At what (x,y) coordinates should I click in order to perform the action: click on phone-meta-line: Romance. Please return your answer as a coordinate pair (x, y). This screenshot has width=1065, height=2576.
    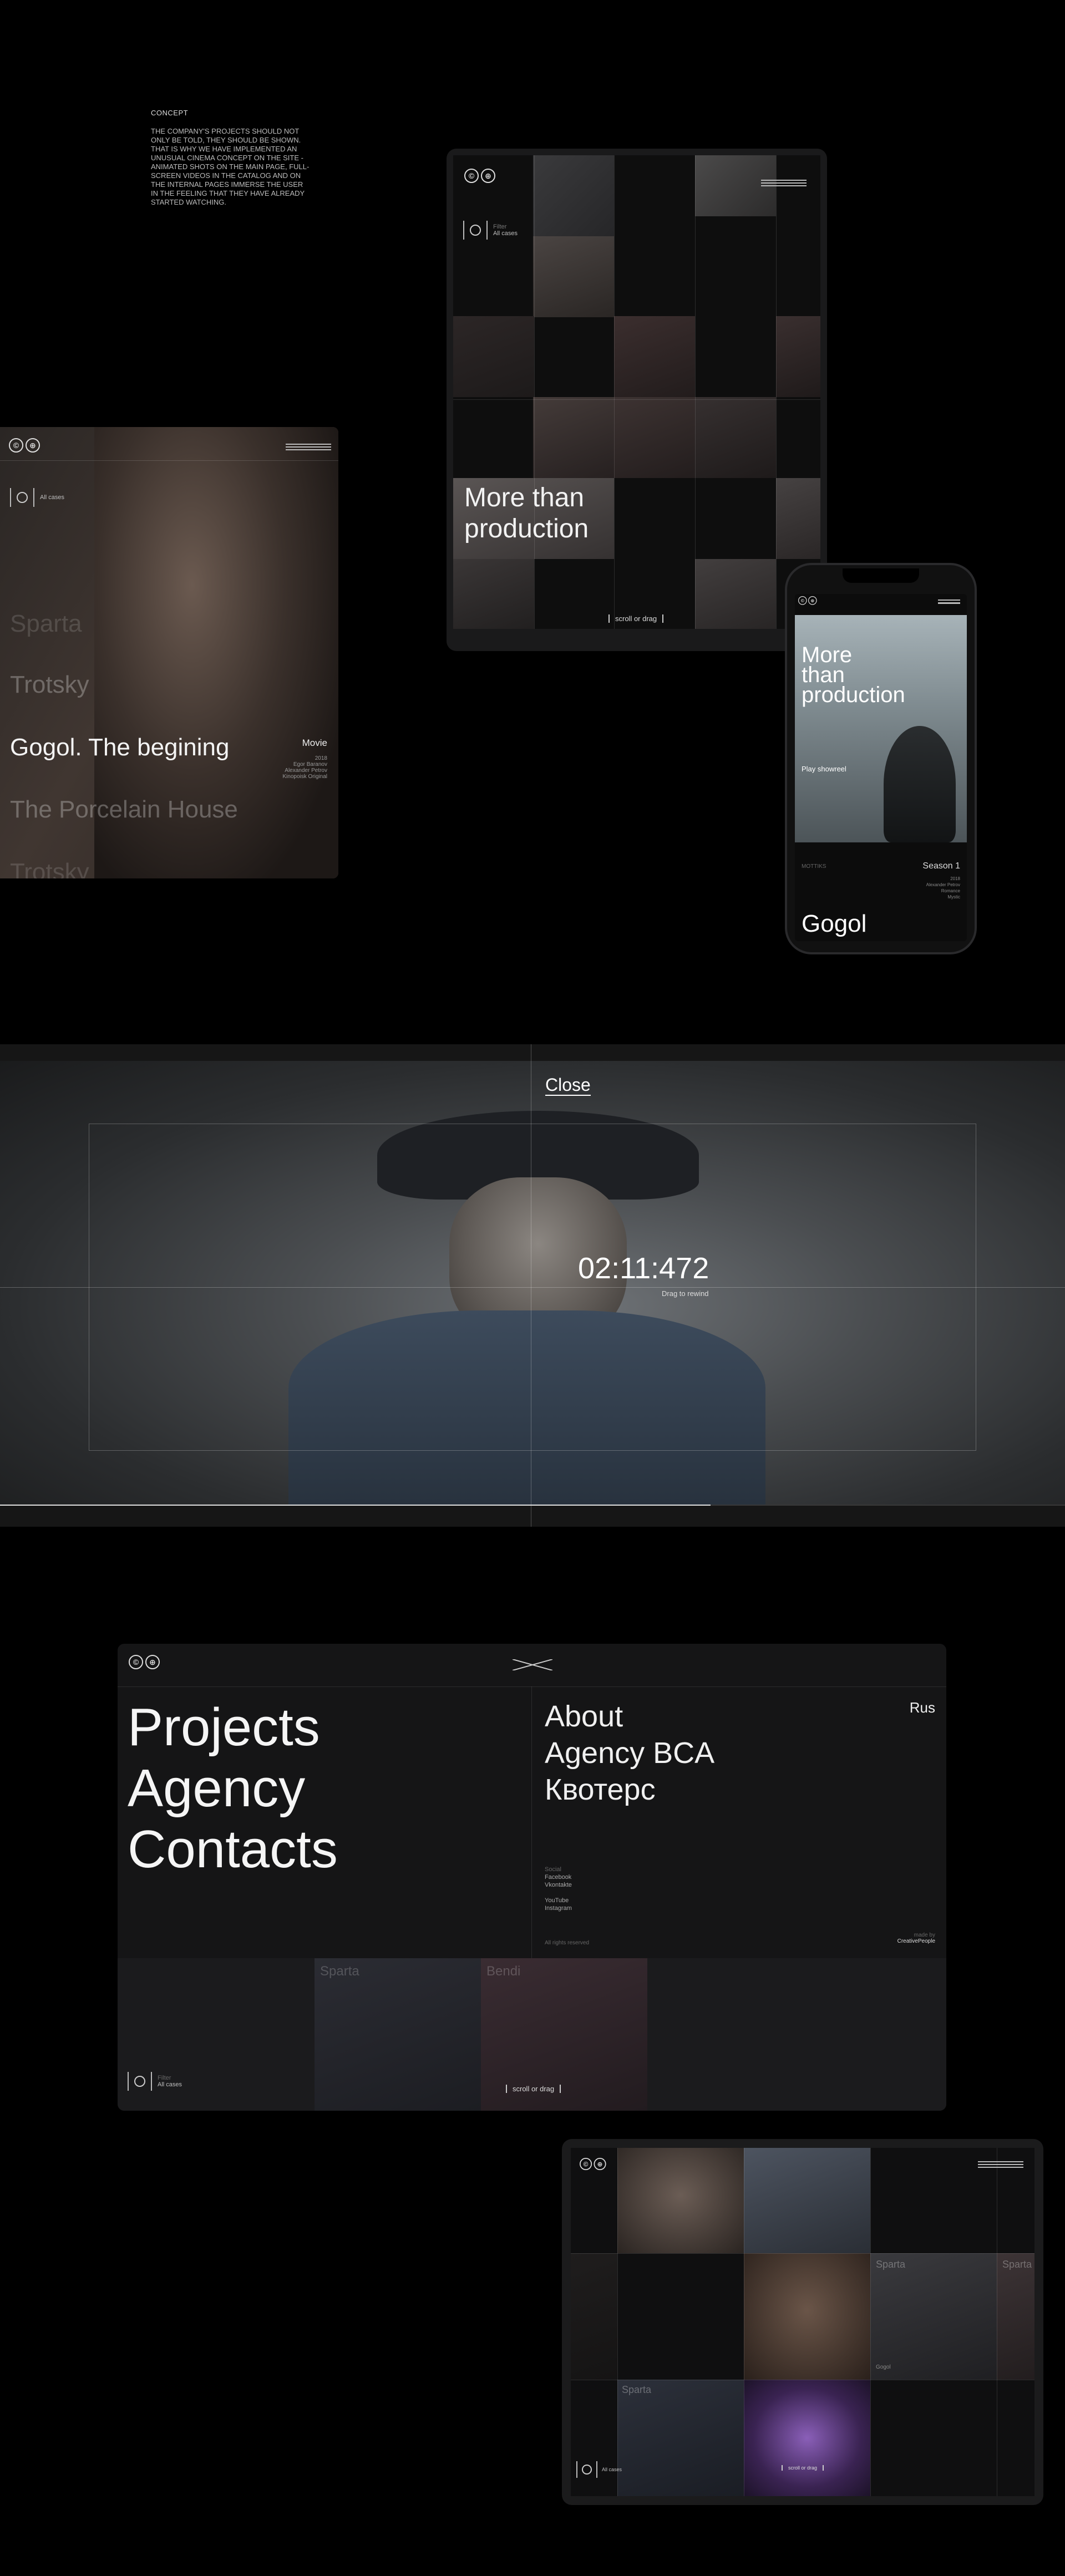
    Looking at the image, I should click on (950, 890).